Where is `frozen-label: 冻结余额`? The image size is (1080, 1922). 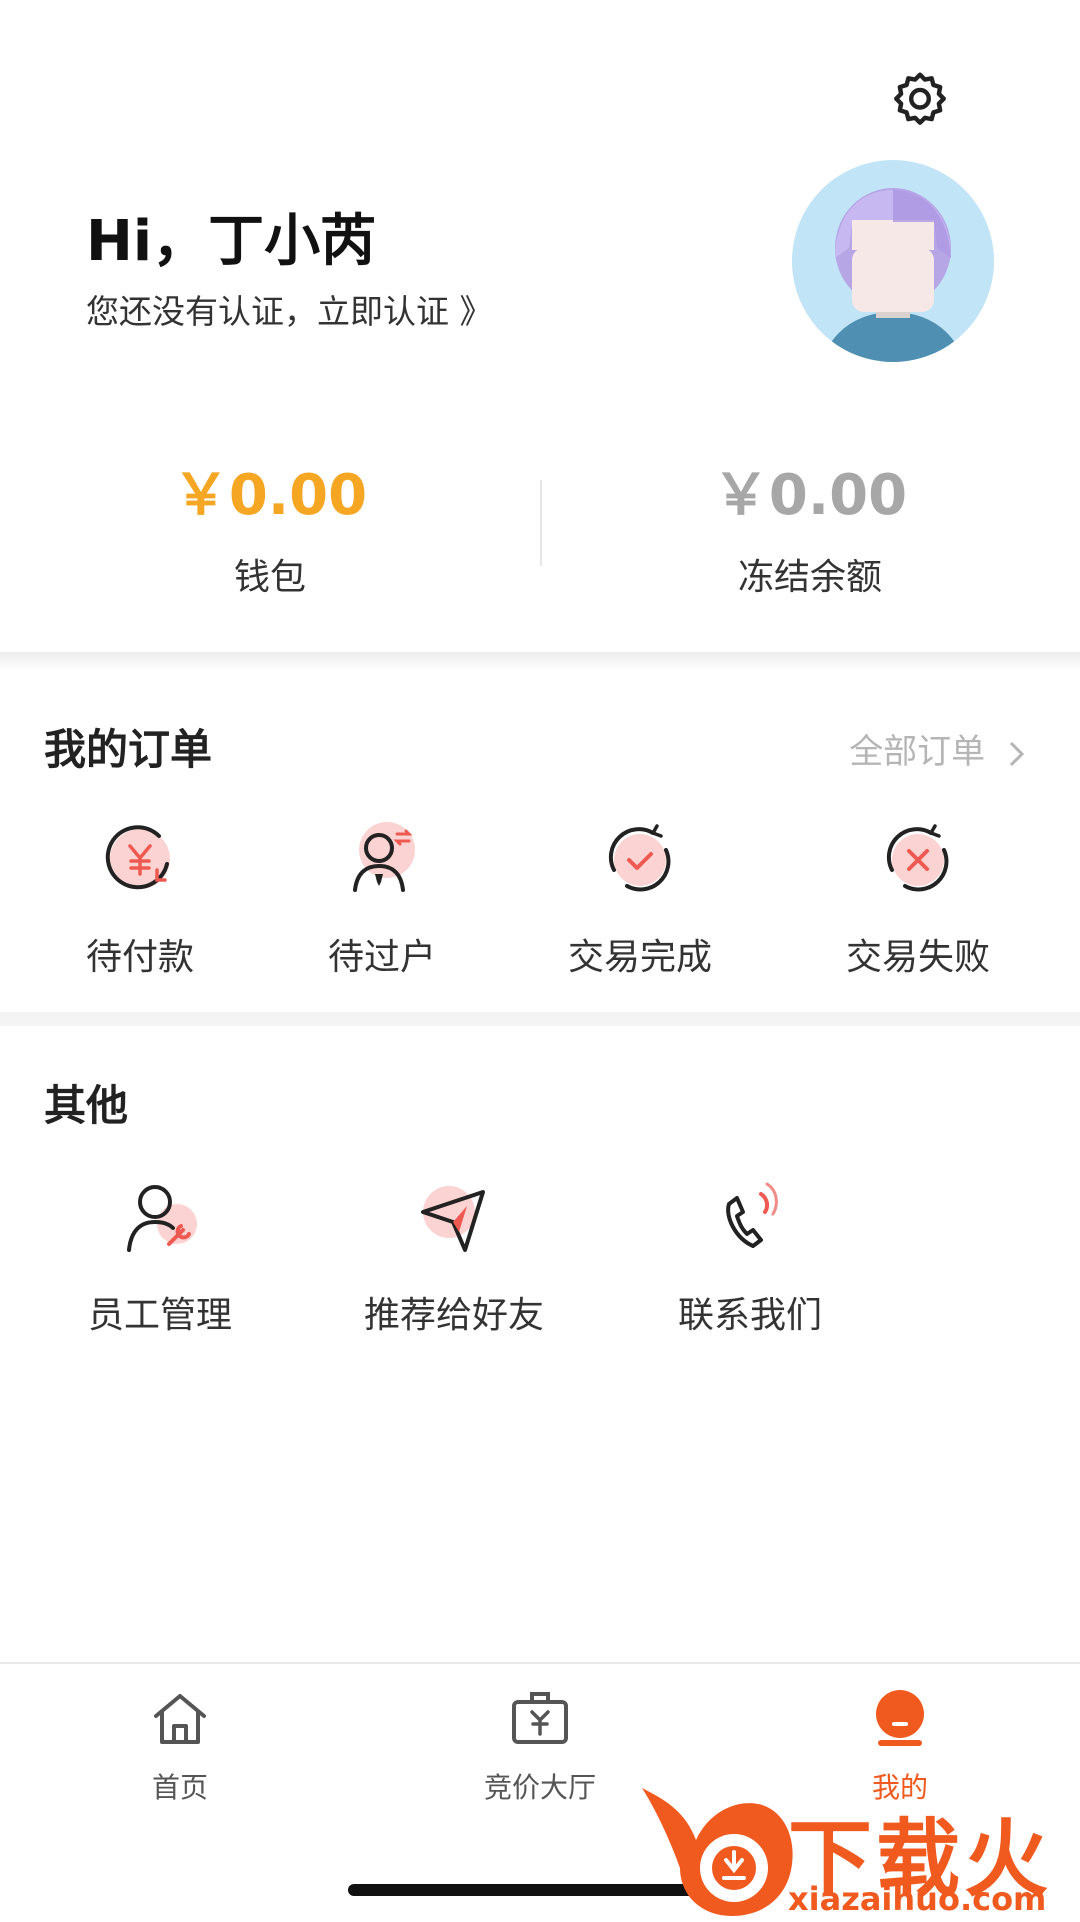
frozen-label: 冻结余额 is located at coordinates (809, 577).